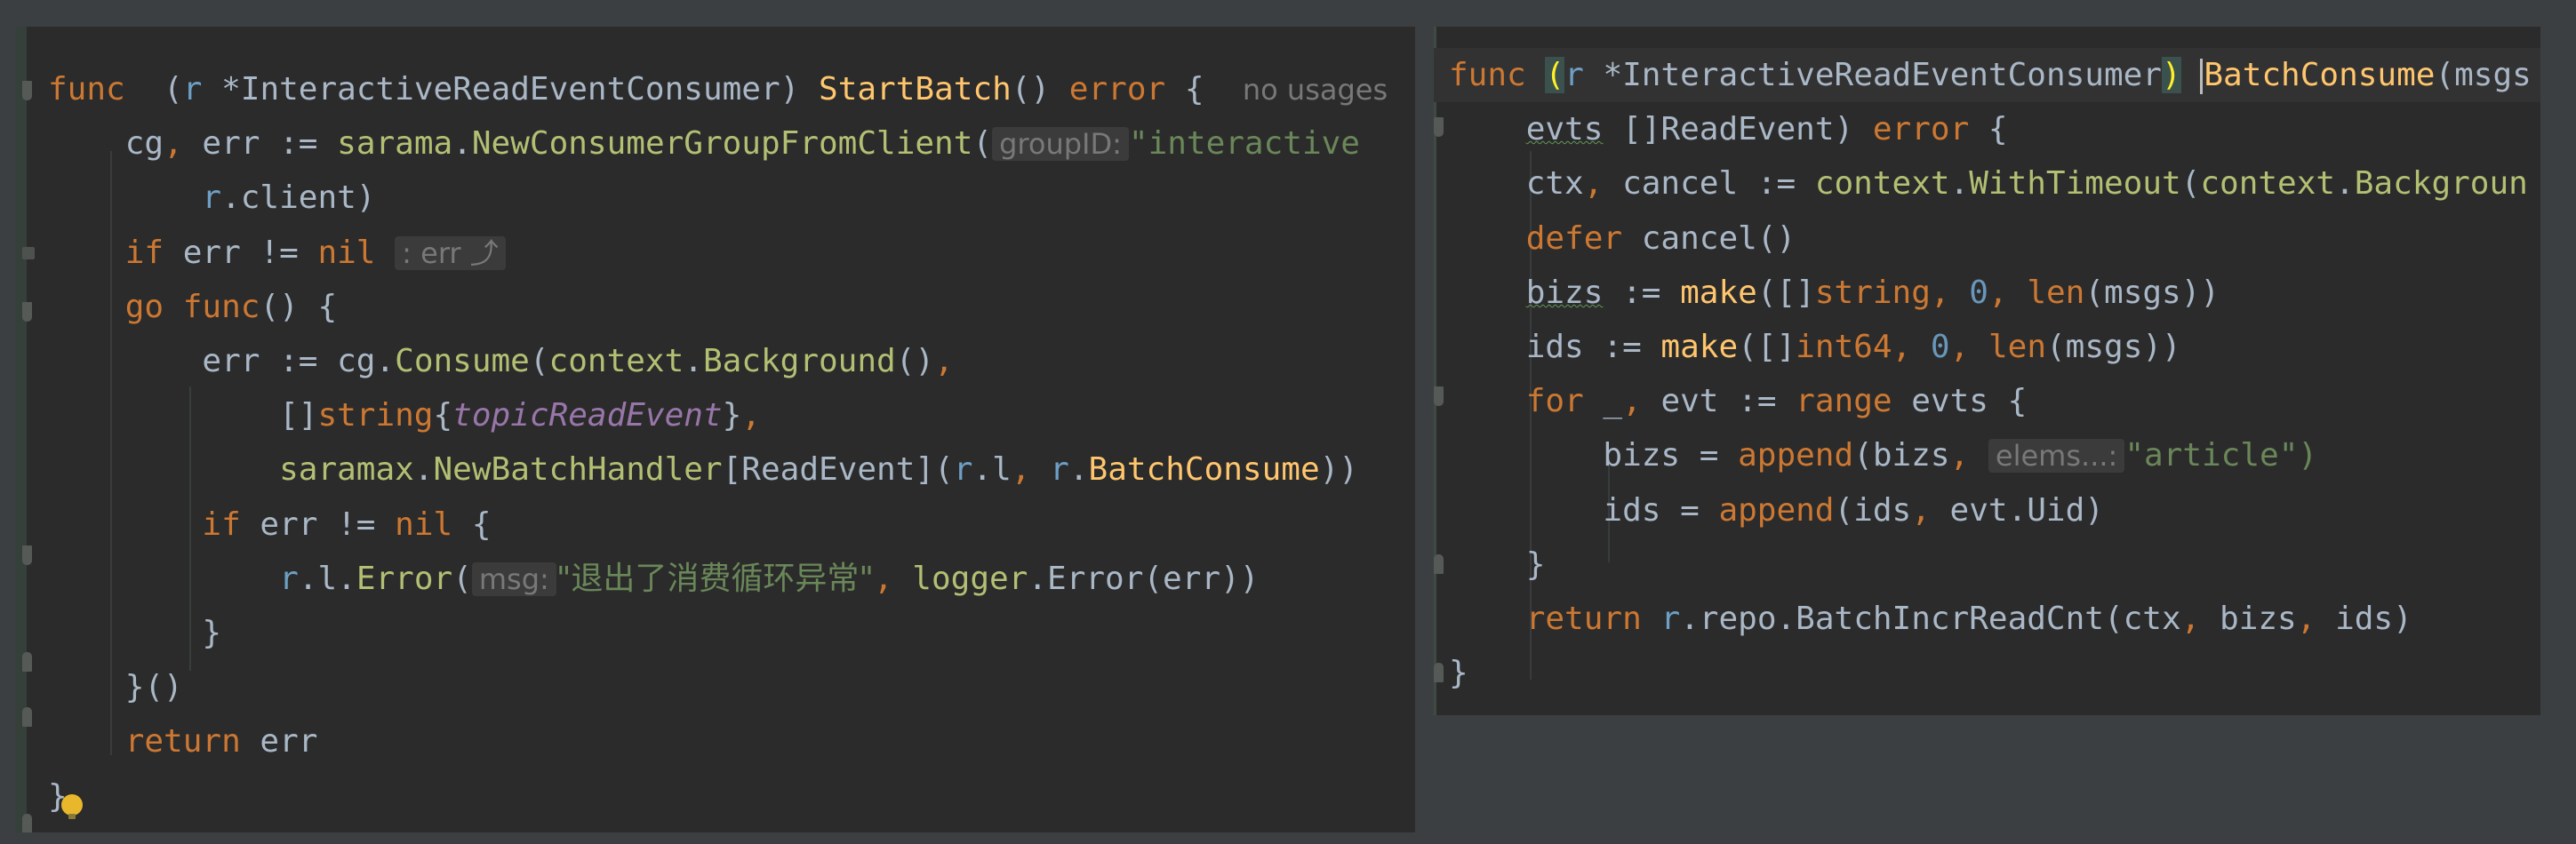 The height and width of the screenshot is (844, 2576). Describe the element at coordinates (1709, 184) in the screenshot. I see `code-token: cancel :=` at that location.